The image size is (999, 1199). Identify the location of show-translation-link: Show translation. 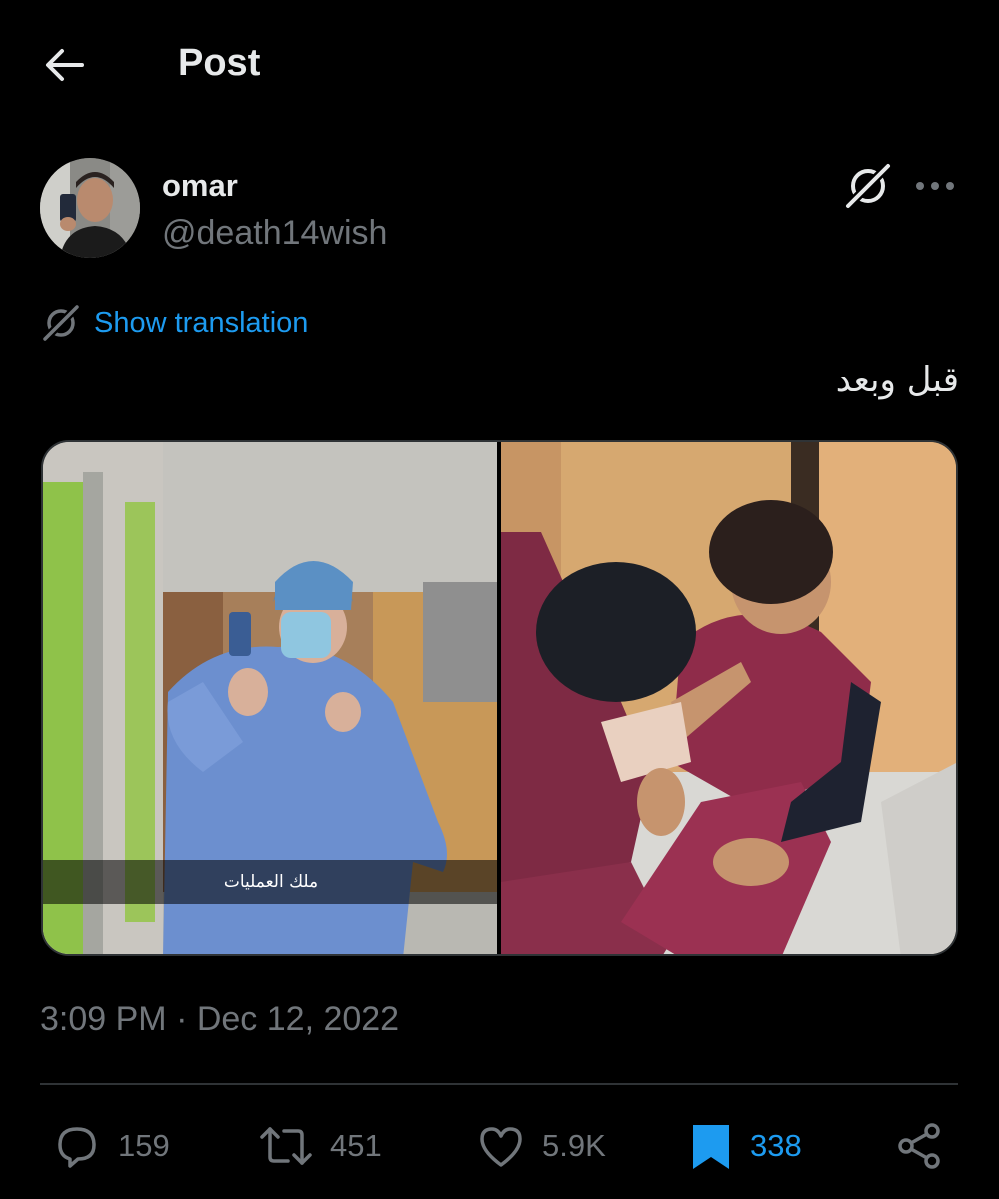
(174, 323).